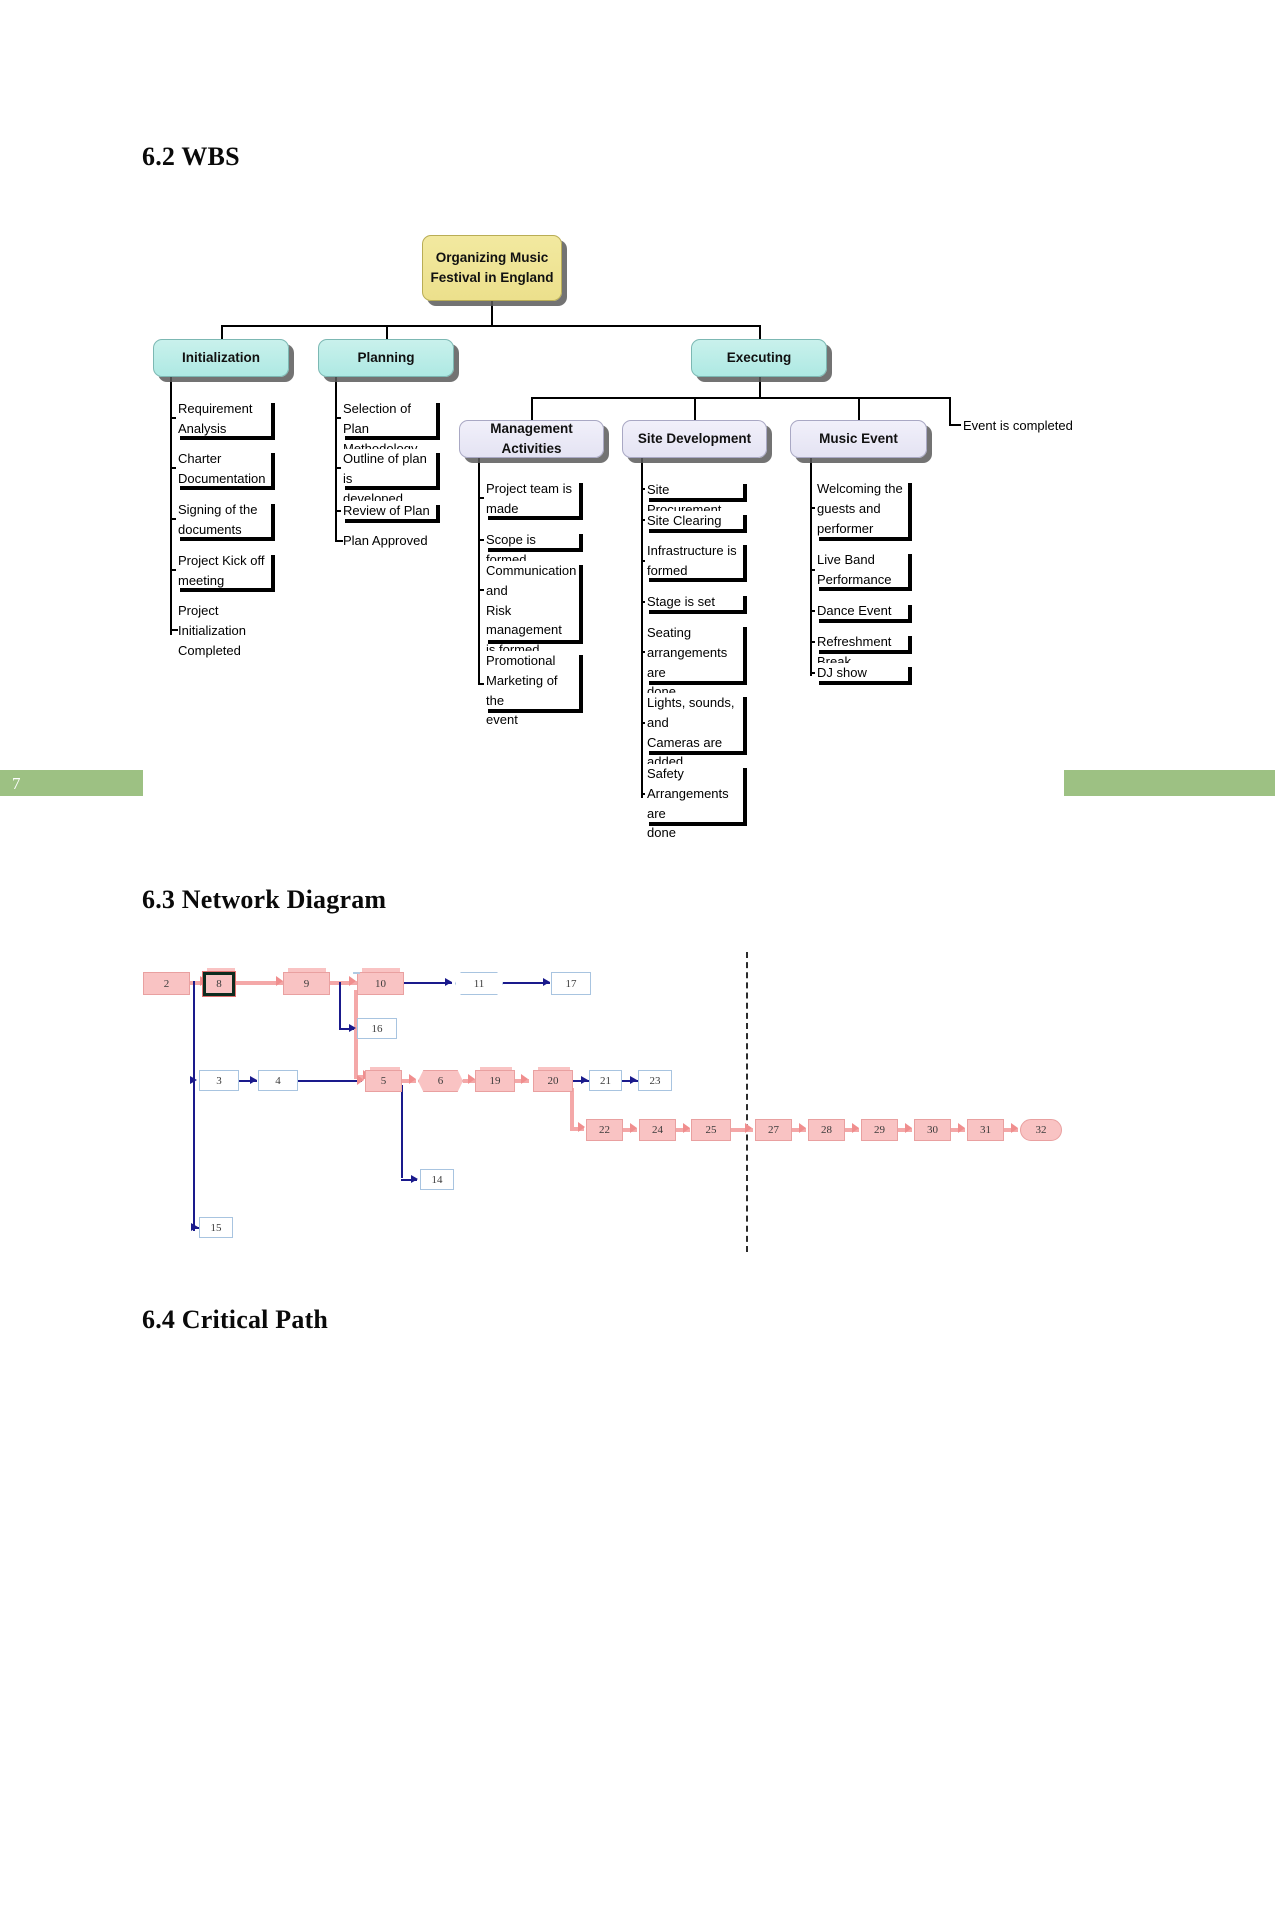 This screenshot has height=1932, width=1275. Describe the element at coordinates (330, 1081) in the screenshot. I see `connector-arrow` at that location.